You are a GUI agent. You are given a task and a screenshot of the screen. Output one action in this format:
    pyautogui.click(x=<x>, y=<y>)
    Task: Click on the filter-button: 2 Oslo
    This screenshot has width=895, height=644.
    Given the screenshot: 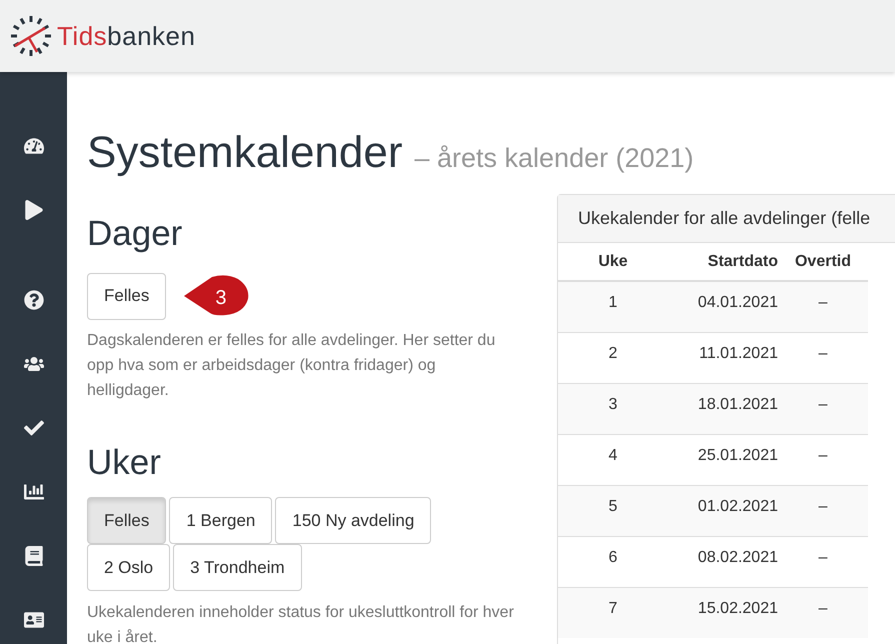 What is the action you would take?
    pyautogui.click(x=128, y=567)
    